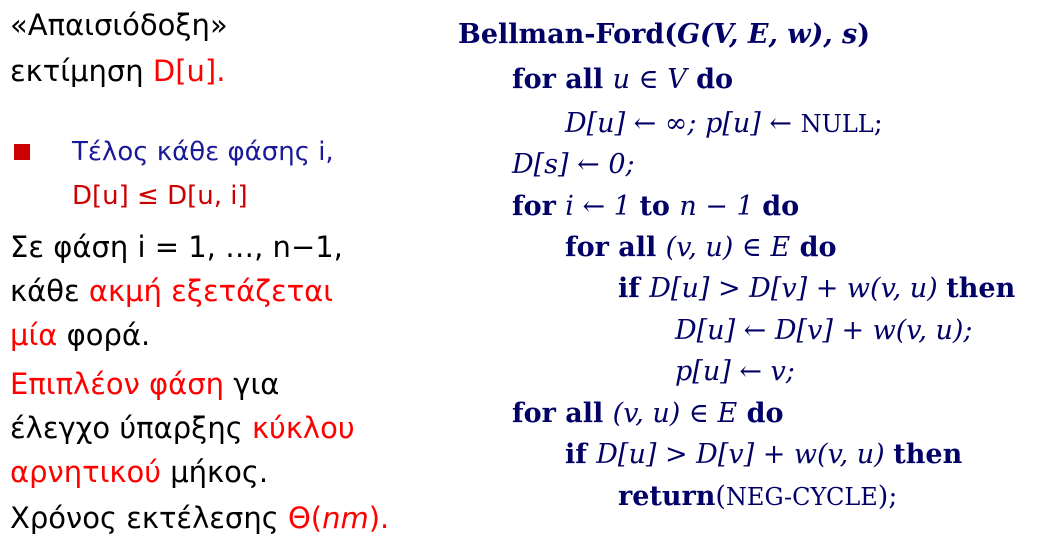  I want to click on para-pessimistic-line2: εκτίμηση D[u]., so click(118, 71).